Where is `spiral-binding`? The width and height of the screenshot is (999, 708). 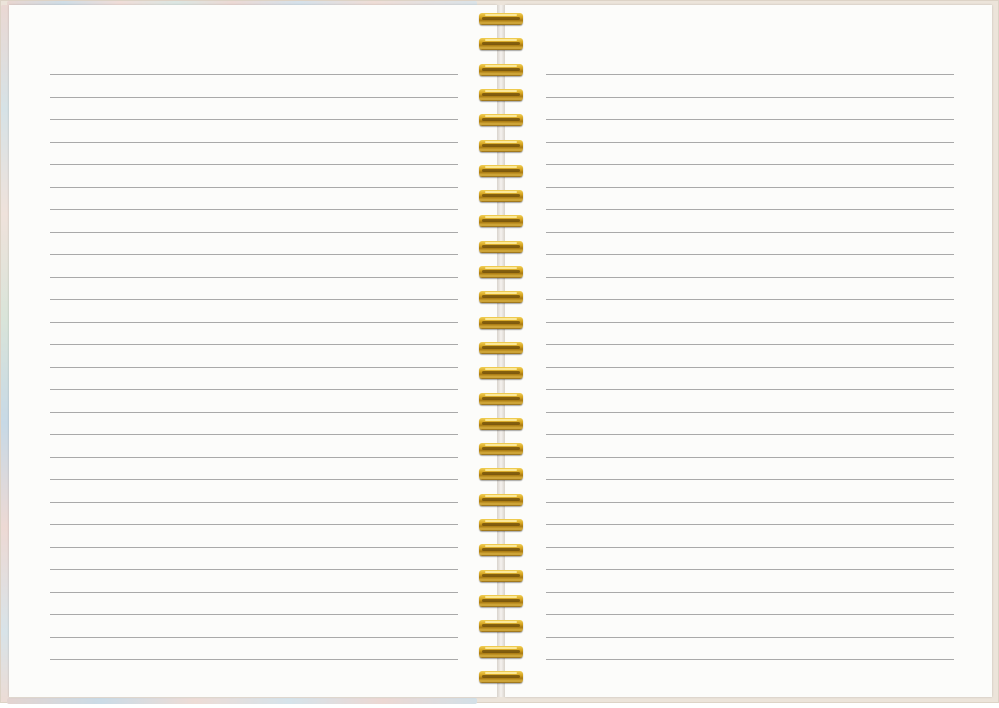 spiral-binding is located at coordinates (500, 351).